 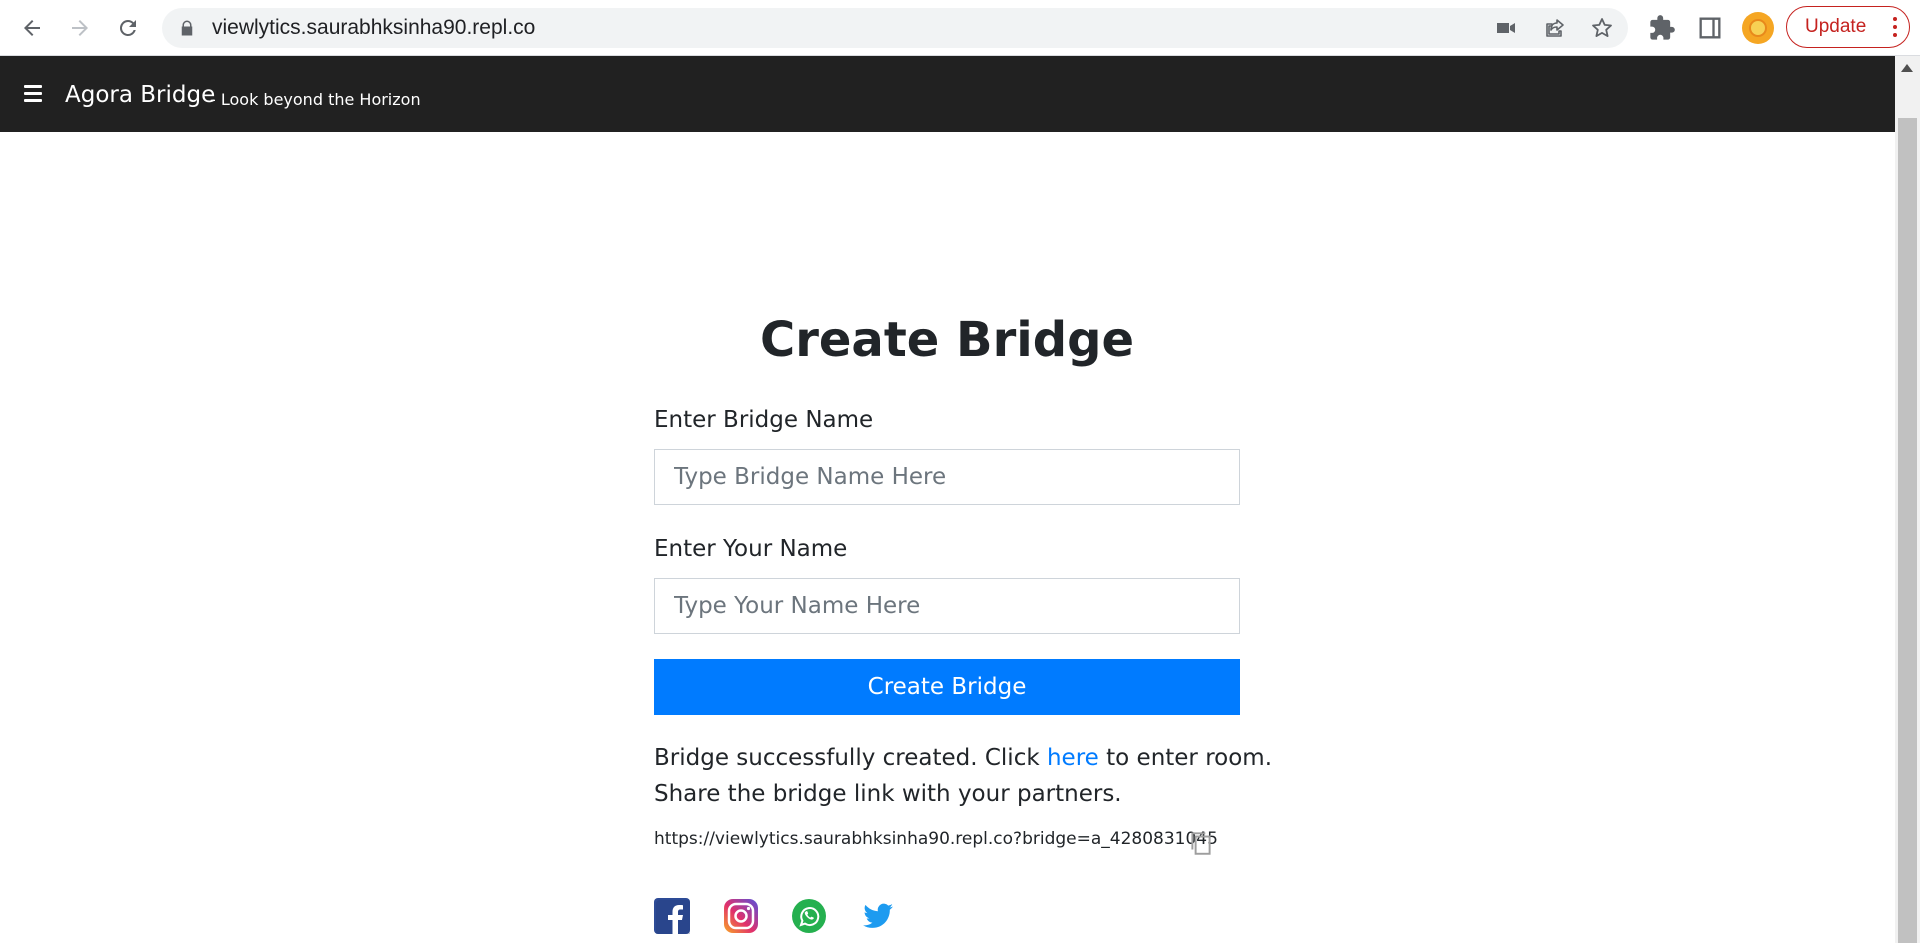 What do you see at coordinates (1073, 758) in the screenshot?
I see `enter-room-link: here` at bounding box center [1073, 758].